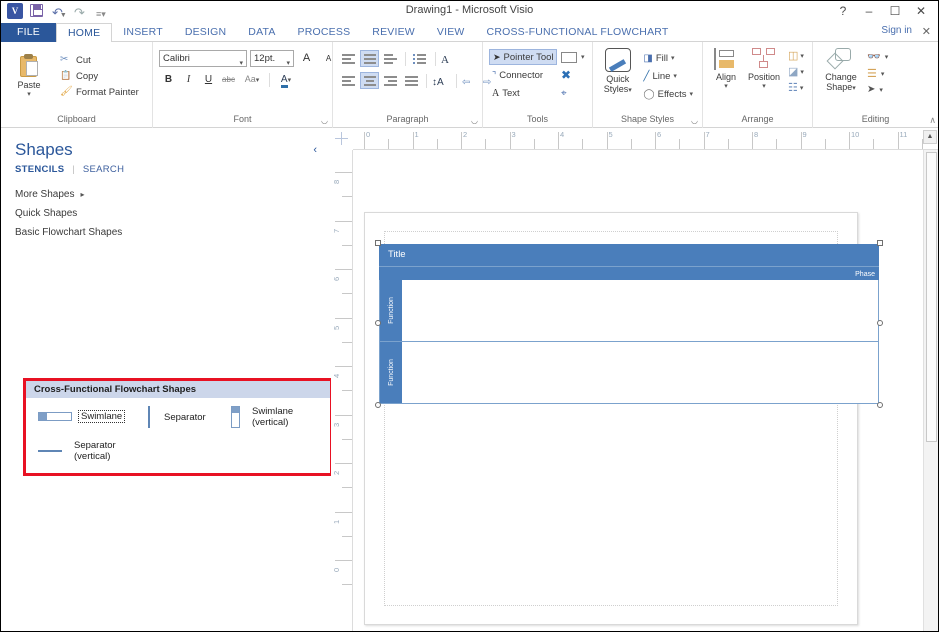 This screenshot has height=632, width=939. Describe the element at coordinates (188, 79) in the screenshot. I see `italic-button: I` at that location.